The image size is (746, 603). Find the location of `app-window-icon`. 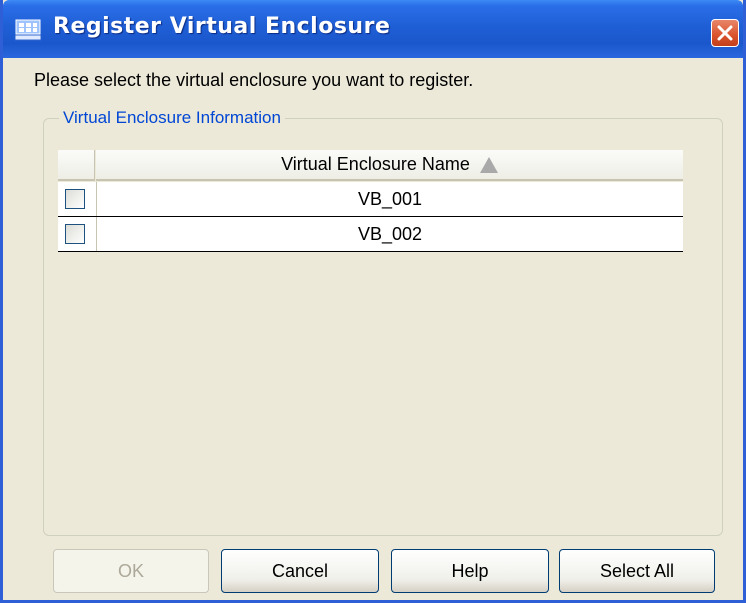

app-window-icon is located at coordinates (28, 30).